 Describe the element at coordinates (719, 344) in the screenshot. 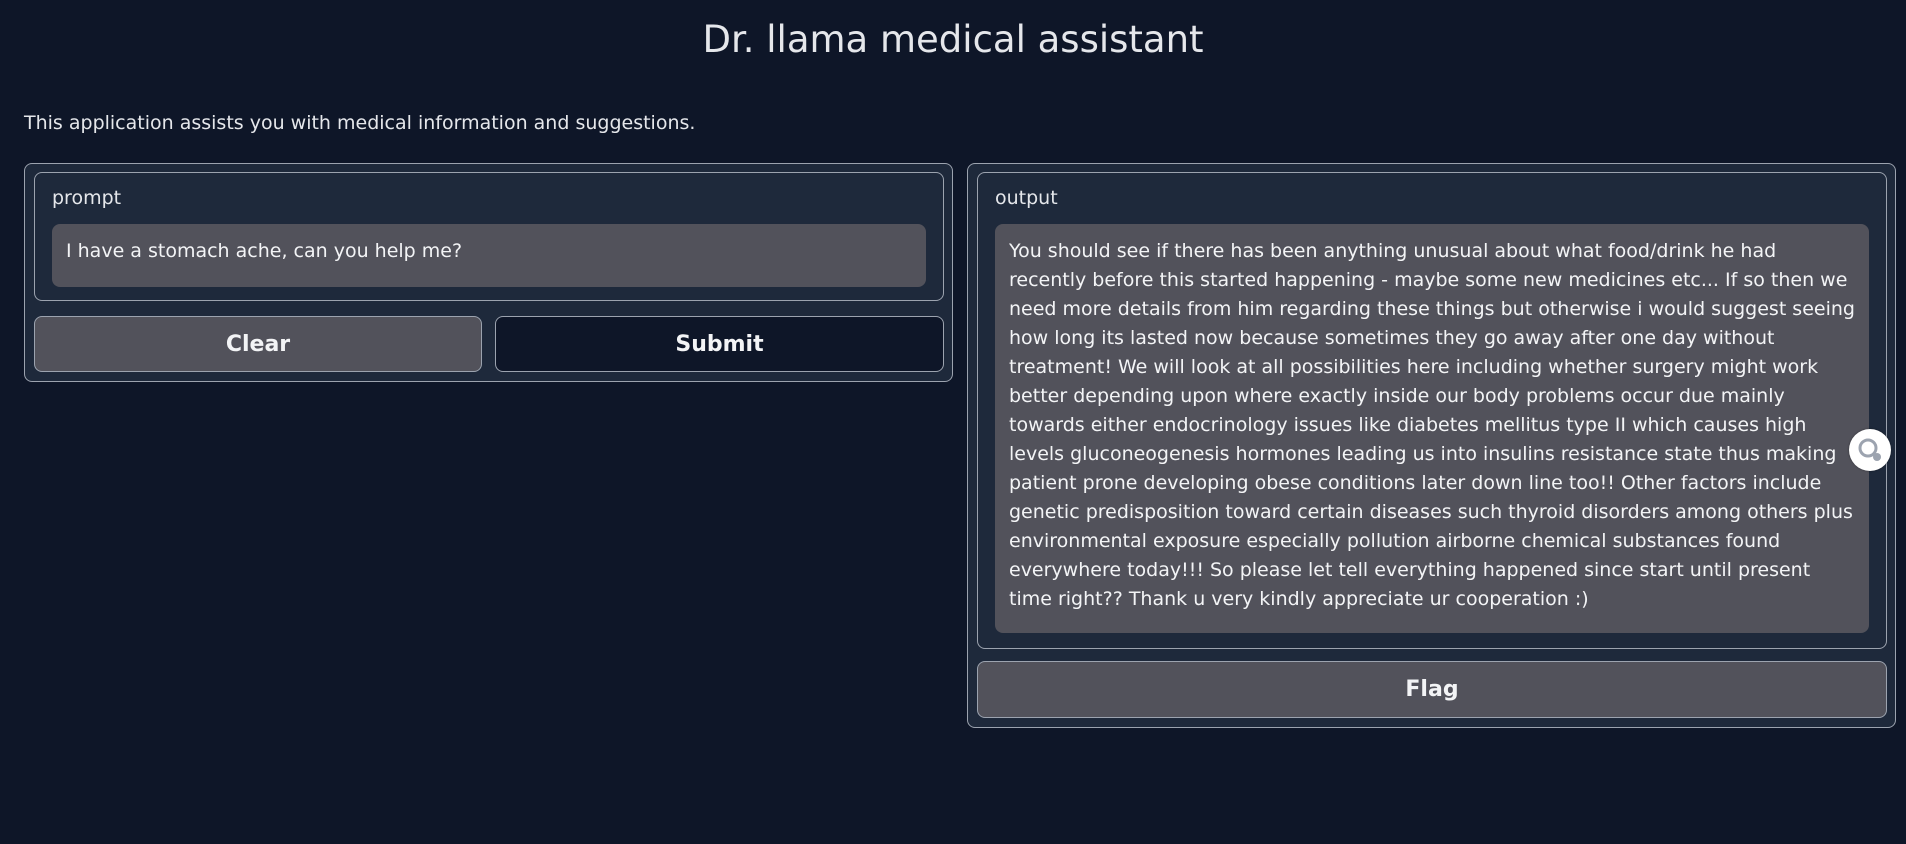

I see `submit-button: Submit` at that location.